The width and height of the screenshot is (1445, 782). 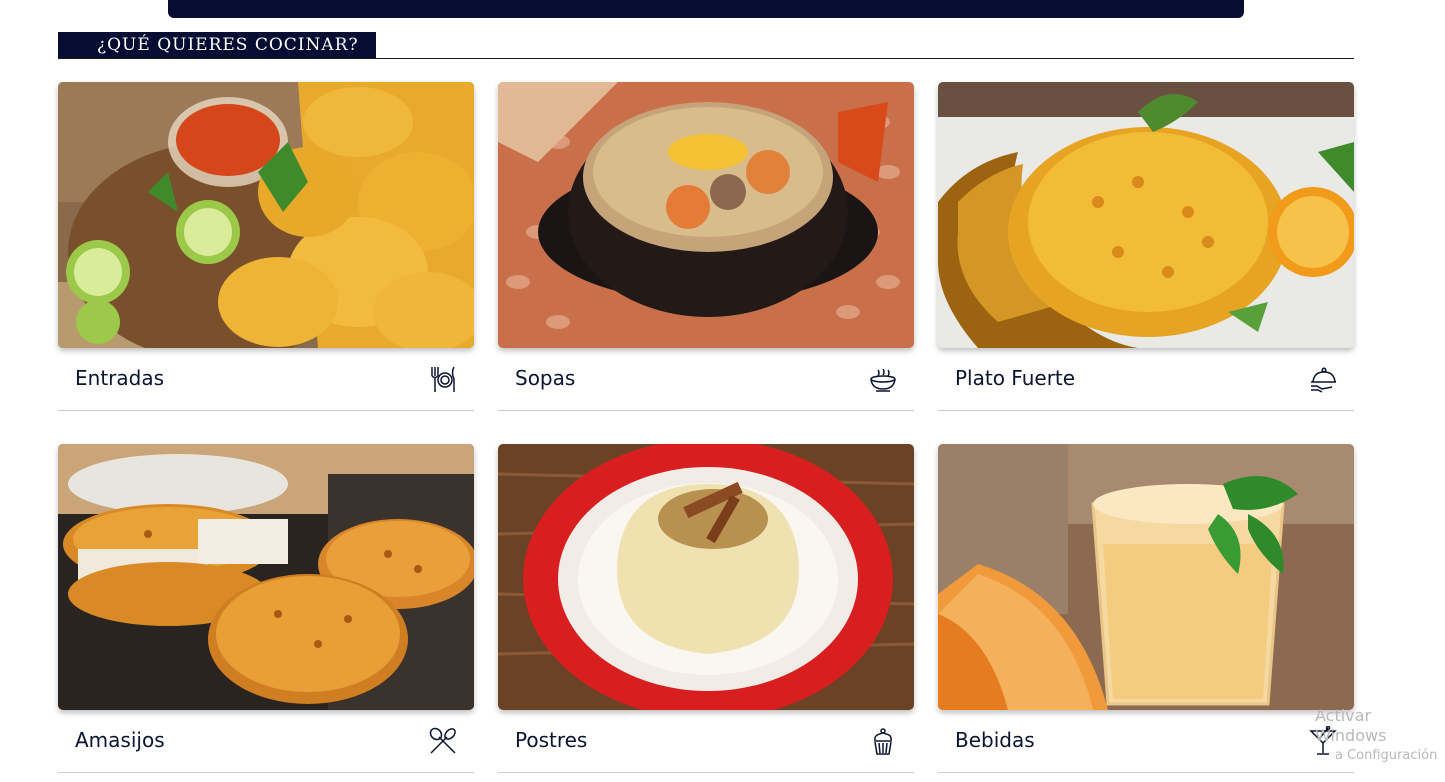 What do you see at coordinates (1146, 379) in the screenshot?
I see `plato-fuerte-footer: Plato Fuerte` at bounding box center [1146, 379].